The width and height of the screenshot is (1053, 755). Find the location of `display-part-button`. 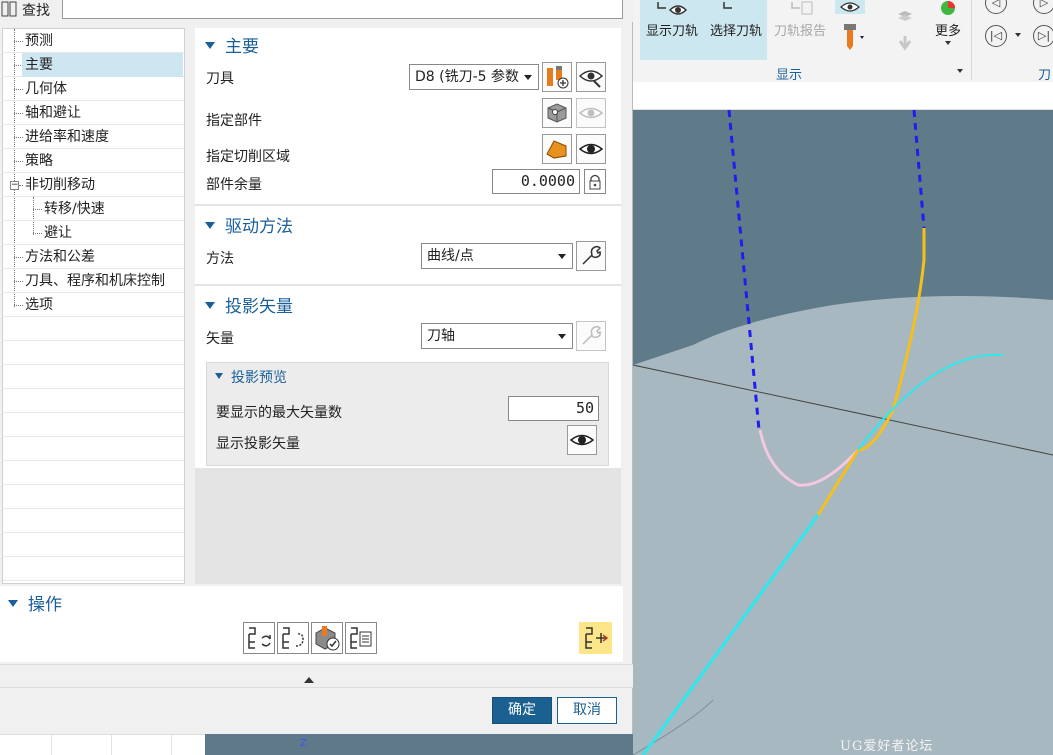

display-part-button is located at coordinates (591, 113).